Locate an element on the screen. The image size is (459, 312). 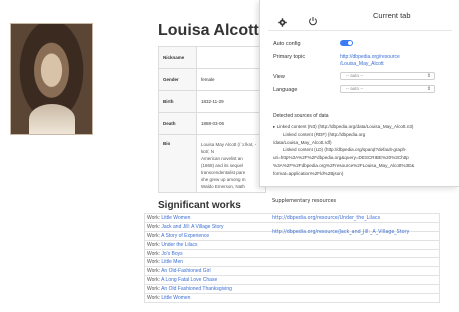
work-row: Work: Under the Lilacs is located at coordinates (292, 244).